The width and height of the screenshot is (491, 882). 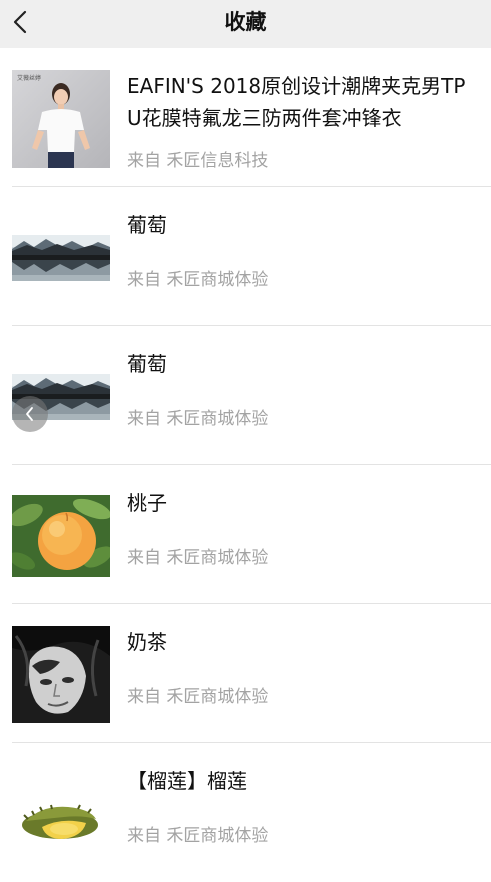 I want to click on item-title: 奶茶, so click(x=147, y=642).